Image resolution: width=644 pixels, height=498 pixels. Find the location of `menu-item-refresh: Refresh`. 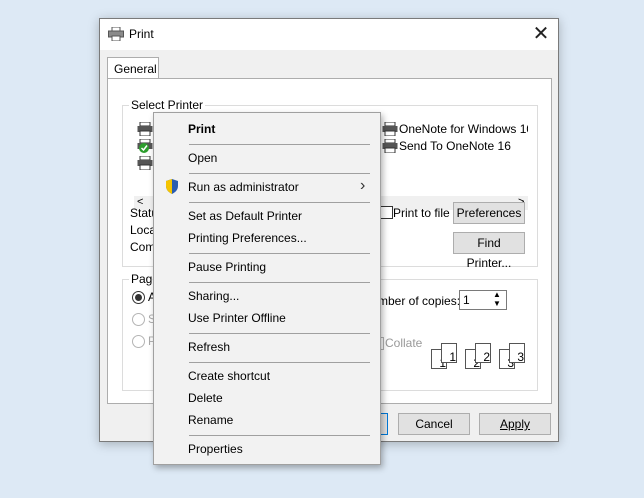

menu-item-refresh: Refresh is located at coordinates (209, 347).